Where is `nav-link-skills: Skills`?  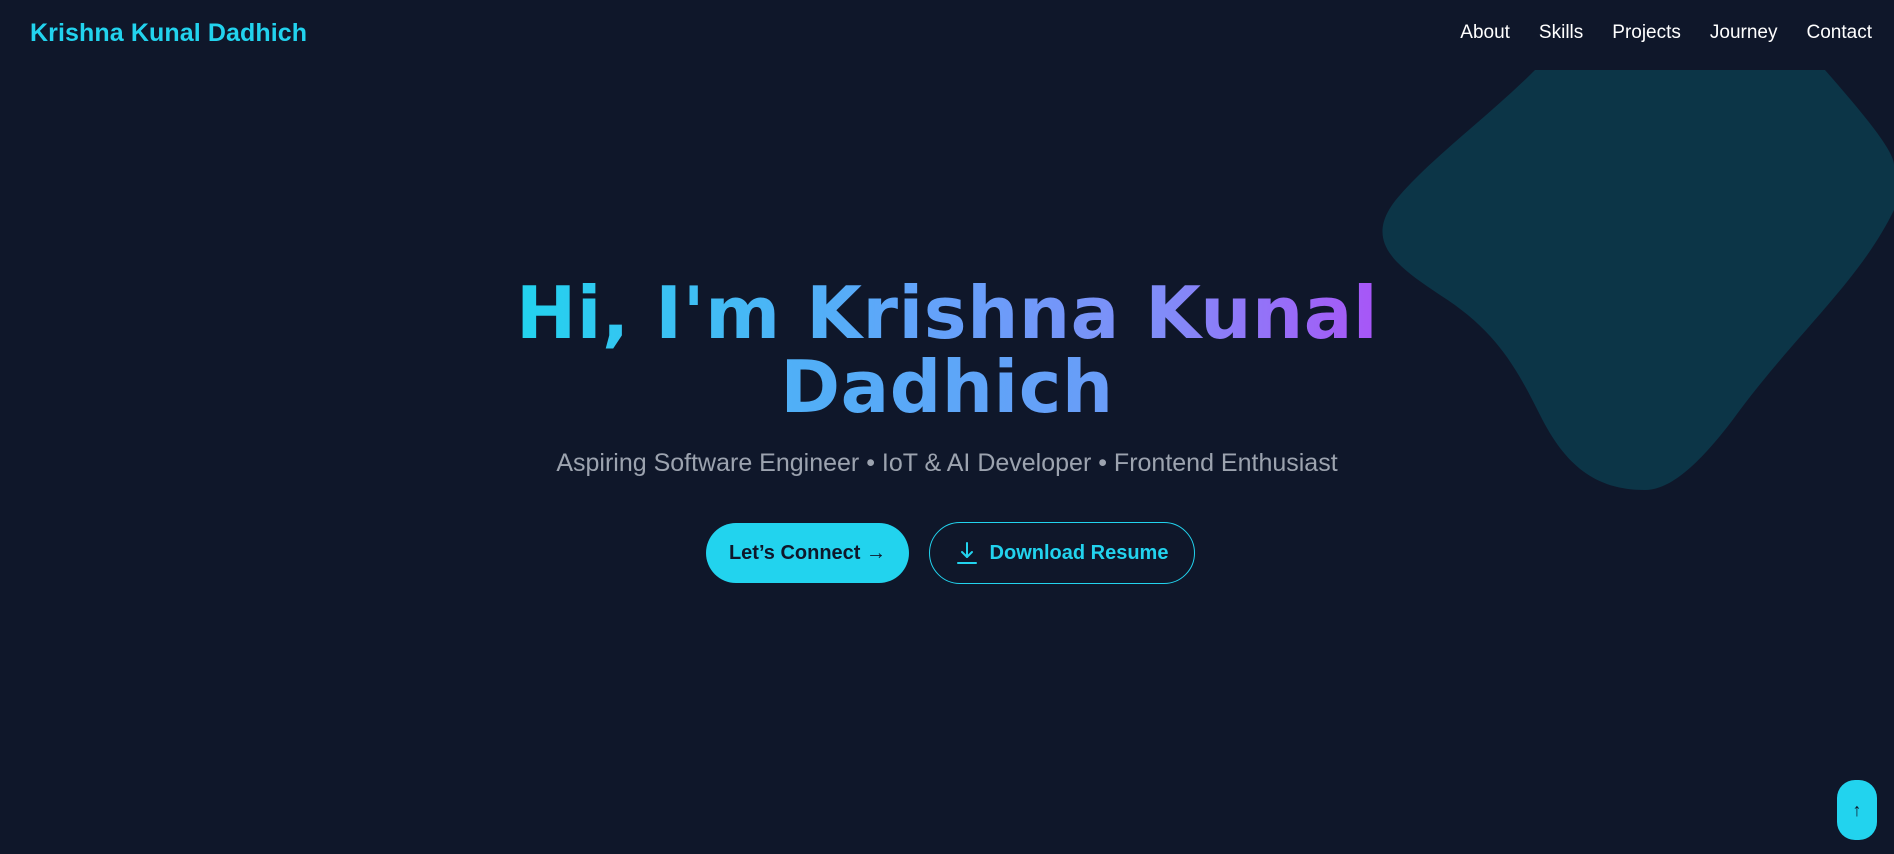
nav-link-skills: Skills is located at coordinates (1561, 33).